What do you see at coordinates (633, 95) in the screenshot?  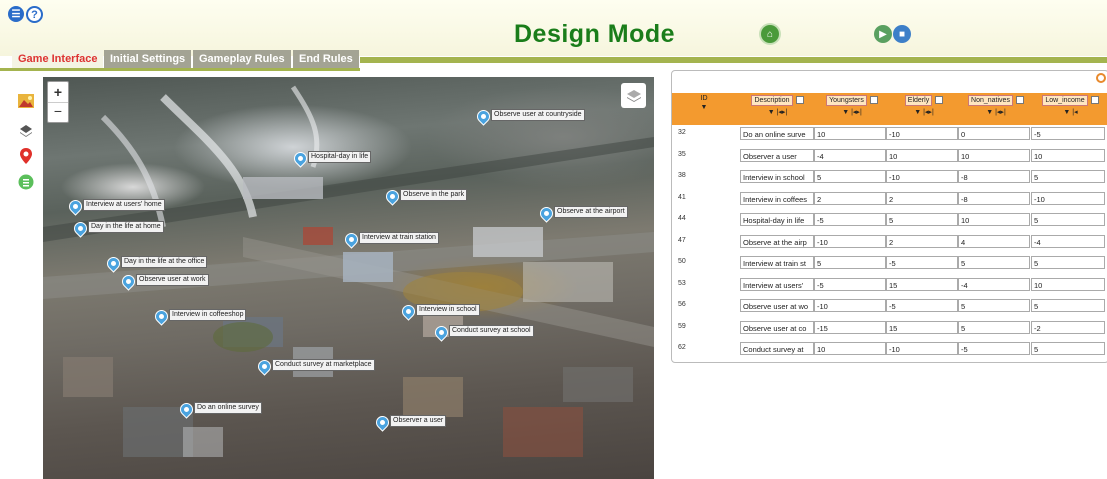 I see `map-layers-button` at bounding box center [633, 95].